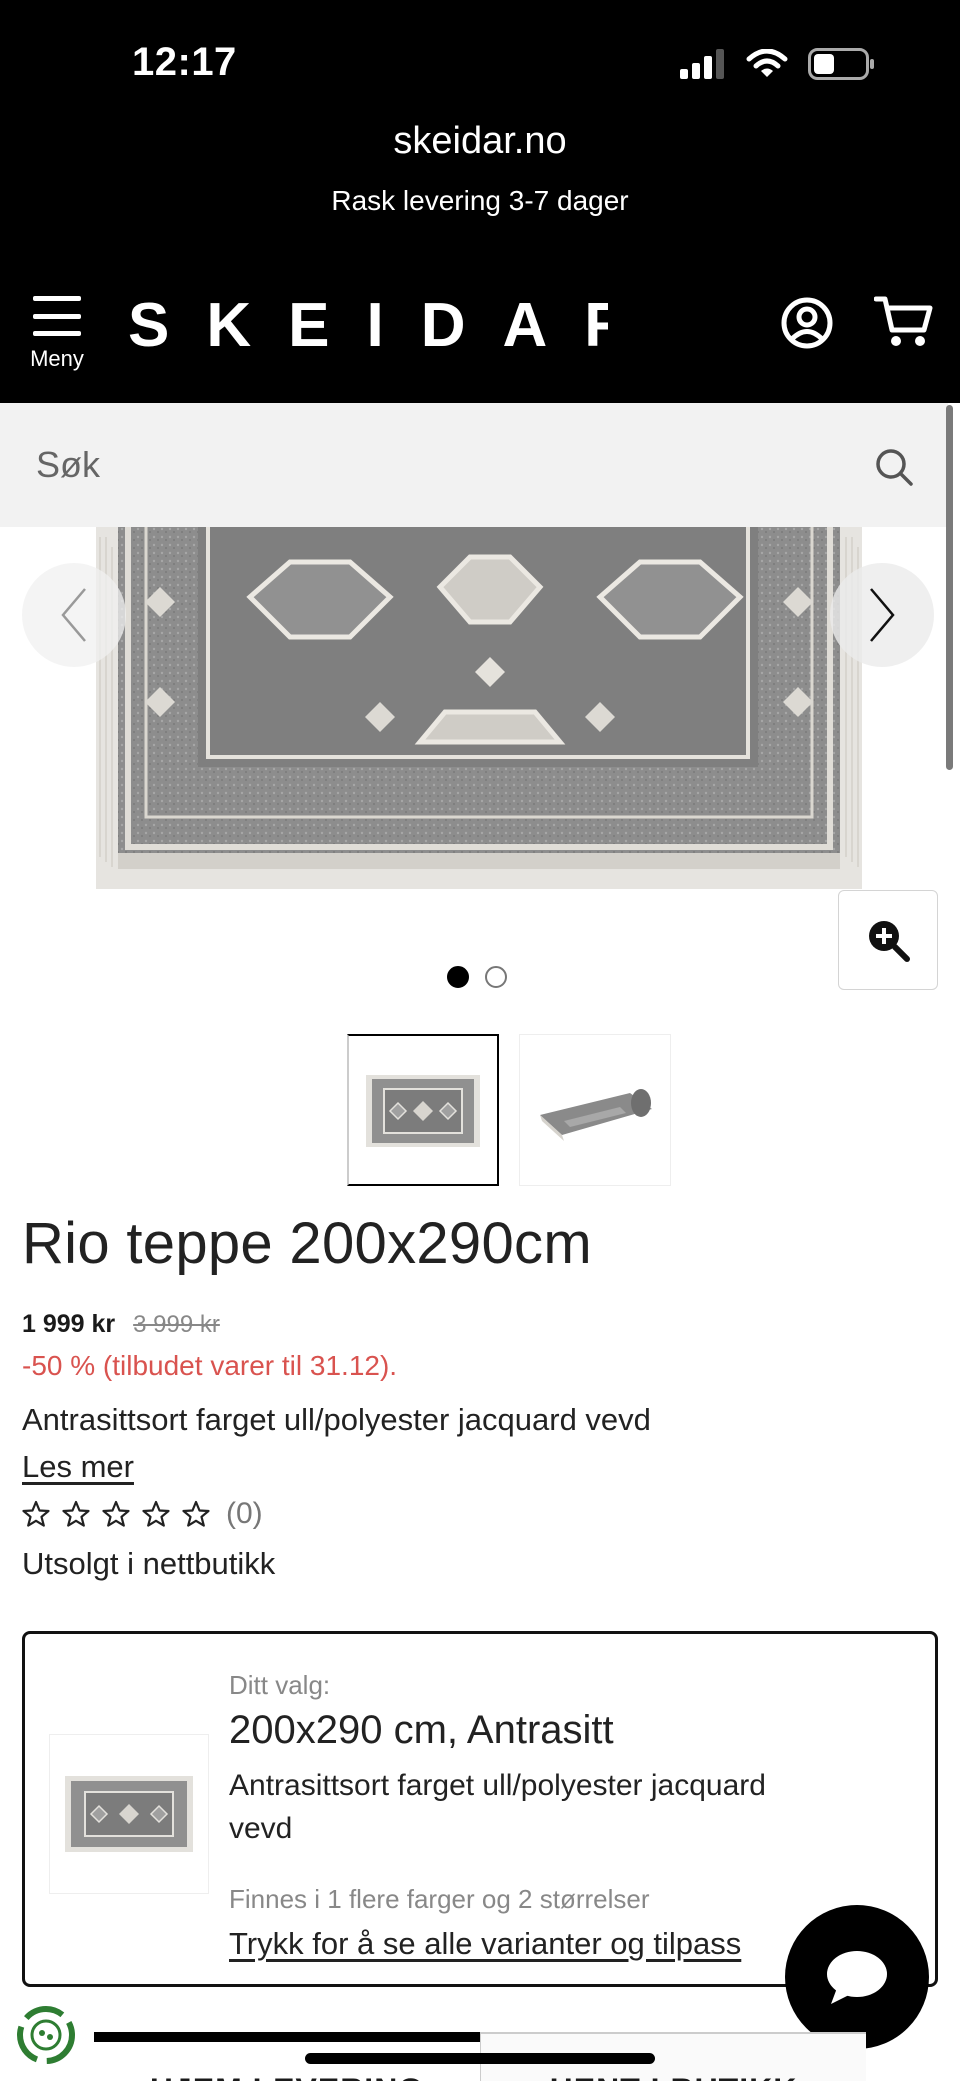  Describe the element at coordinates (807, 323) in the screenshot. I see `account-icon` at that location.